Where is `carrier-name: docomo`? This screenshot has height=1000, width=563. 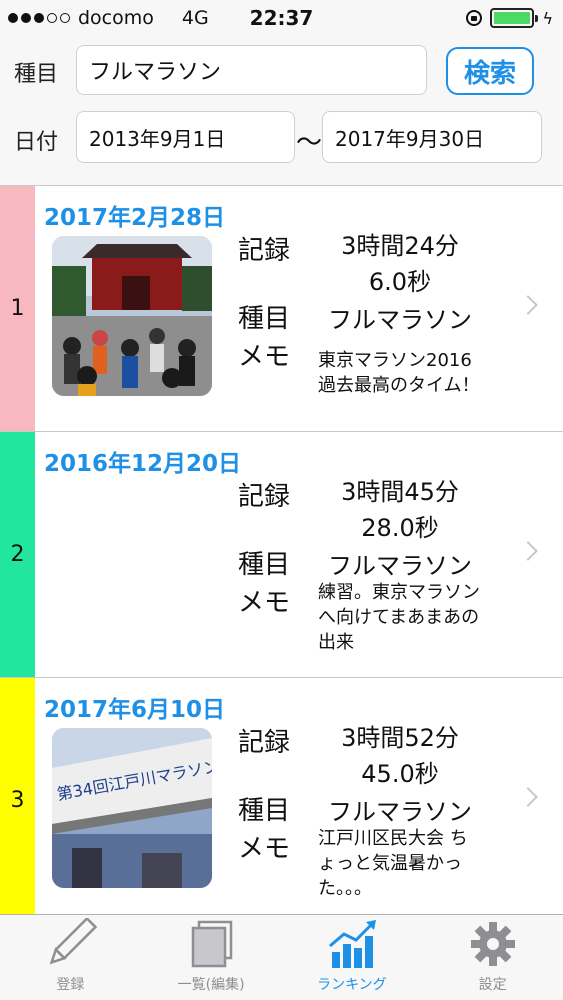
carrier-name: docomo is located at coordinates (116, 18).